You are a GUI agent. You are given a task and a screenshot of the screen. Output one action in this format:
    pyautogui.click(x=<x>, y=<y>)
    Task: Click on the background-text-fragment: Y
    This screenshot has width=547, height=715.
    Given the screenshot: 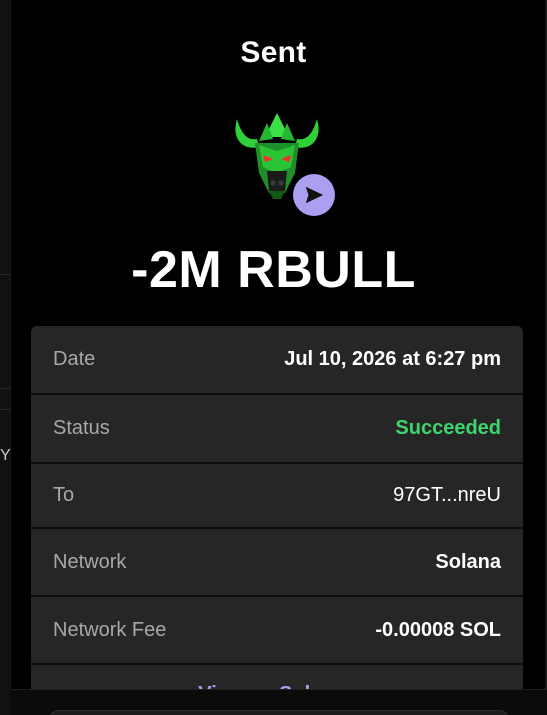 What is the action you would take?
    pyautogui.click(x=5, y=455)
    